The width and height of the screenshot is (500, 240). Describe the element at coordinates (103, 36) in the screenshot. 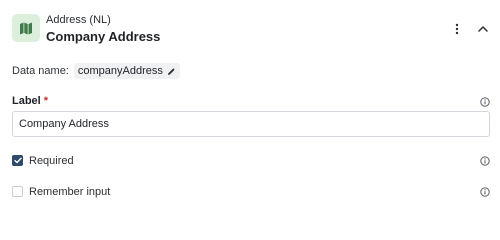

I see `field-title: Company Address` at that location.